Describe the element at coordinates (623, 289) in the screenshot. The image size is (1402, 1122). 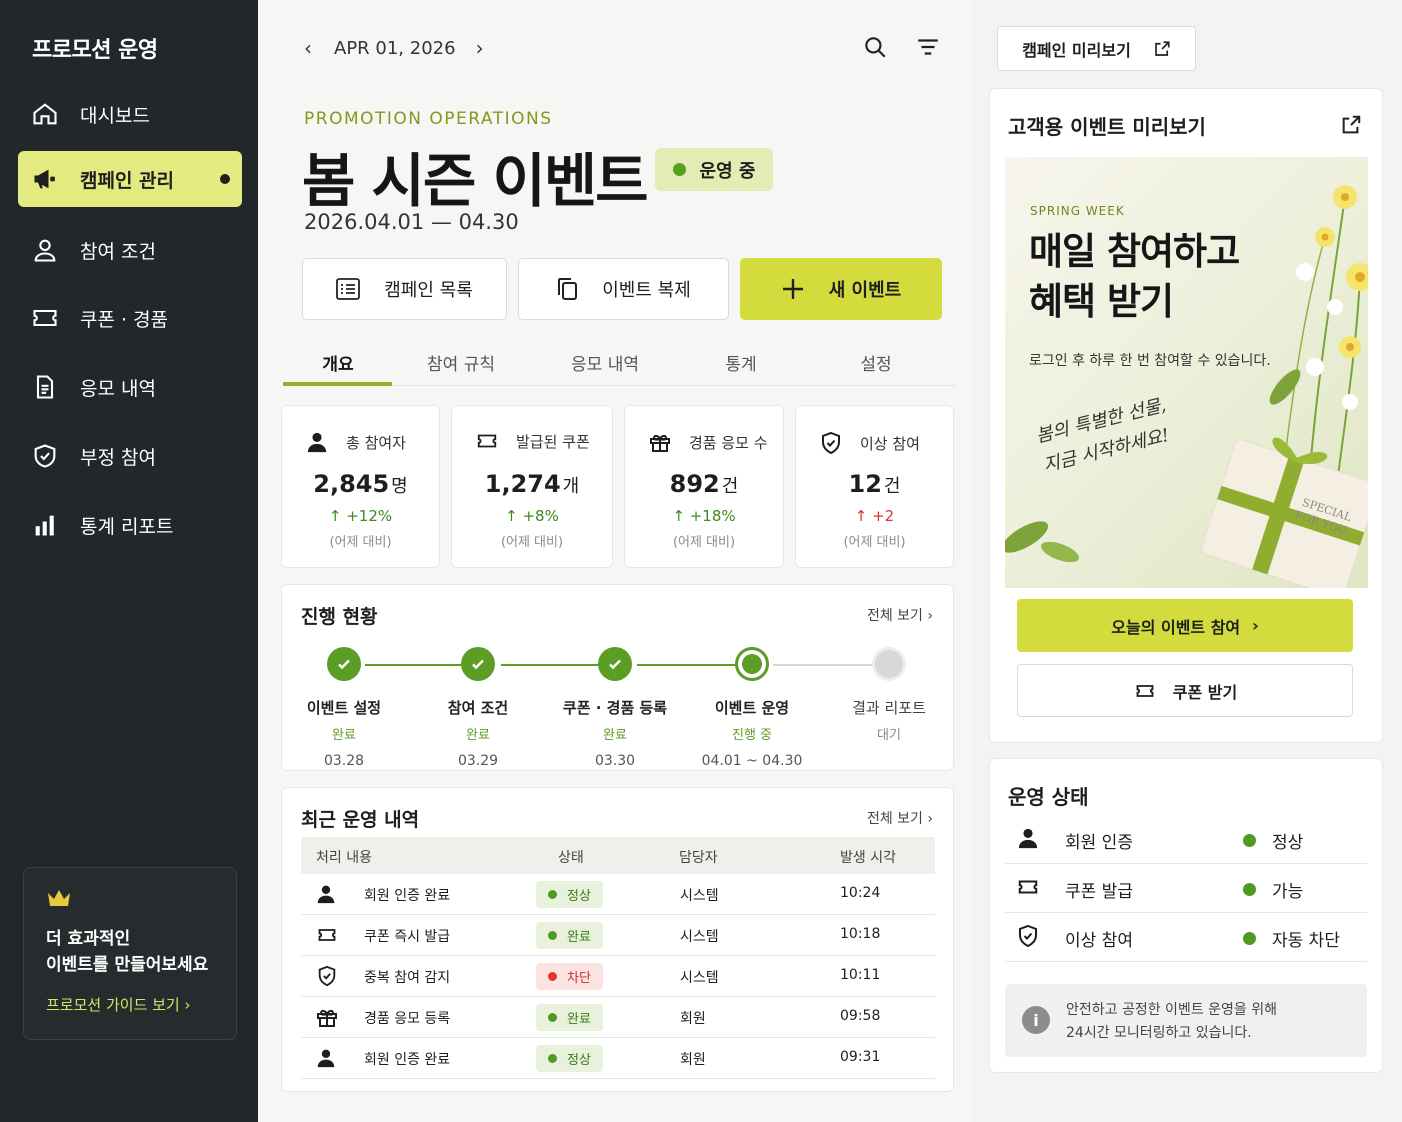
I see `duplicate-event-button: 이벤트 복제` at that location.